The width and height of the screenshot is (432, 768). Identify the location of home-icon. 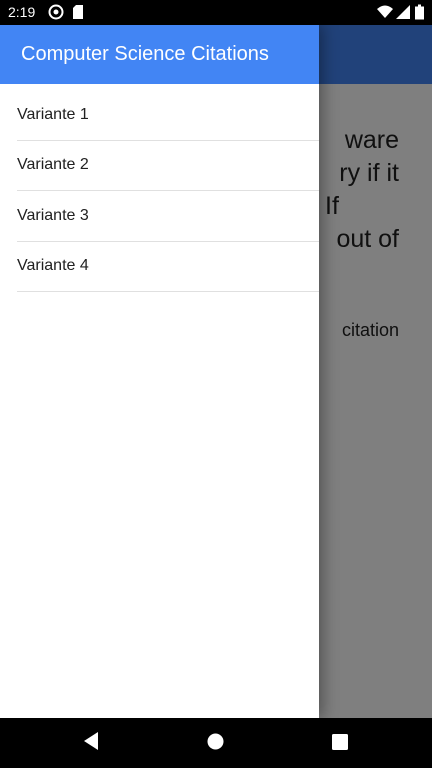
(215, 741).